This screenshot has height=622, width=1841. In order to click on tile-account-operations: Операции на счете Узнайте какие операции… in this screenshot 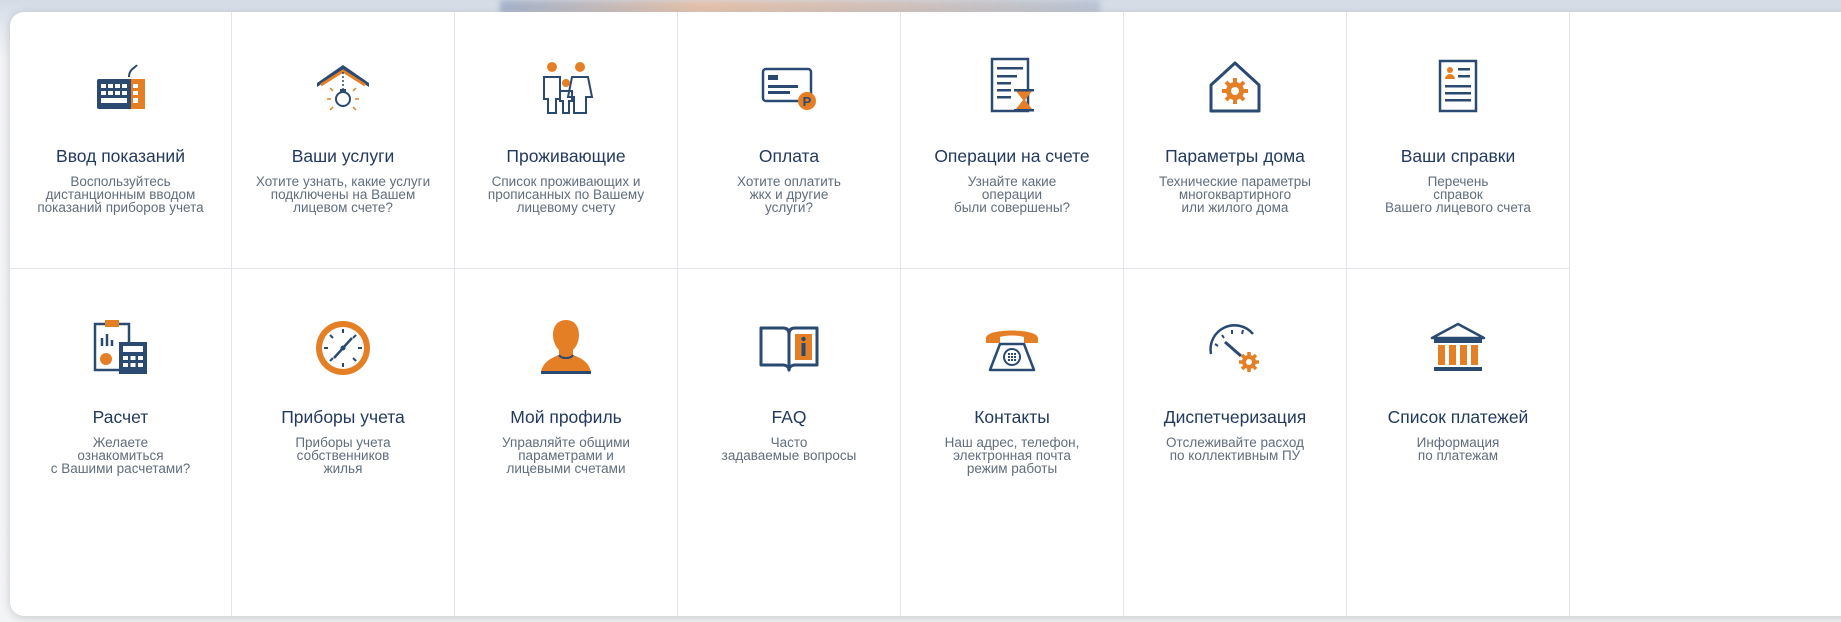, I will do `click(1012, 140)`.